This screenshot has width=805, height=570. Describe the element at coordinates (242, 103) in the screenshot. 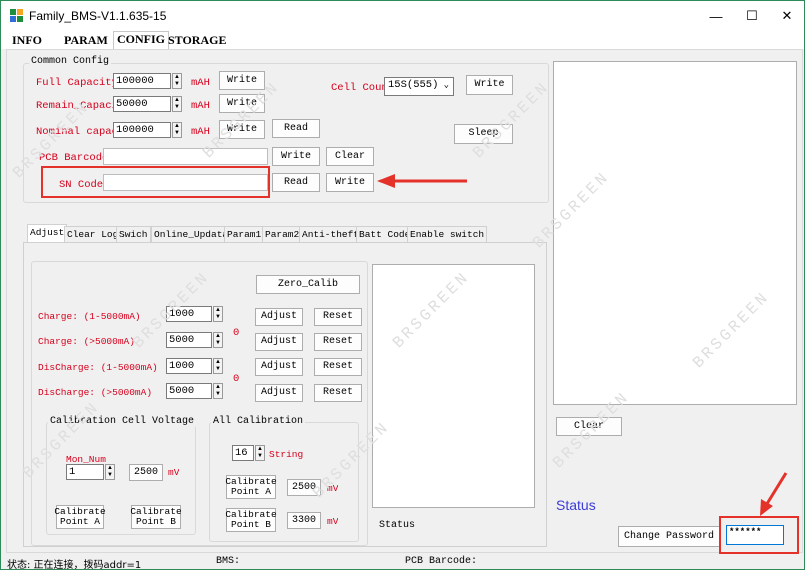

I see `remain-capacity-write-button: Write` at that location.